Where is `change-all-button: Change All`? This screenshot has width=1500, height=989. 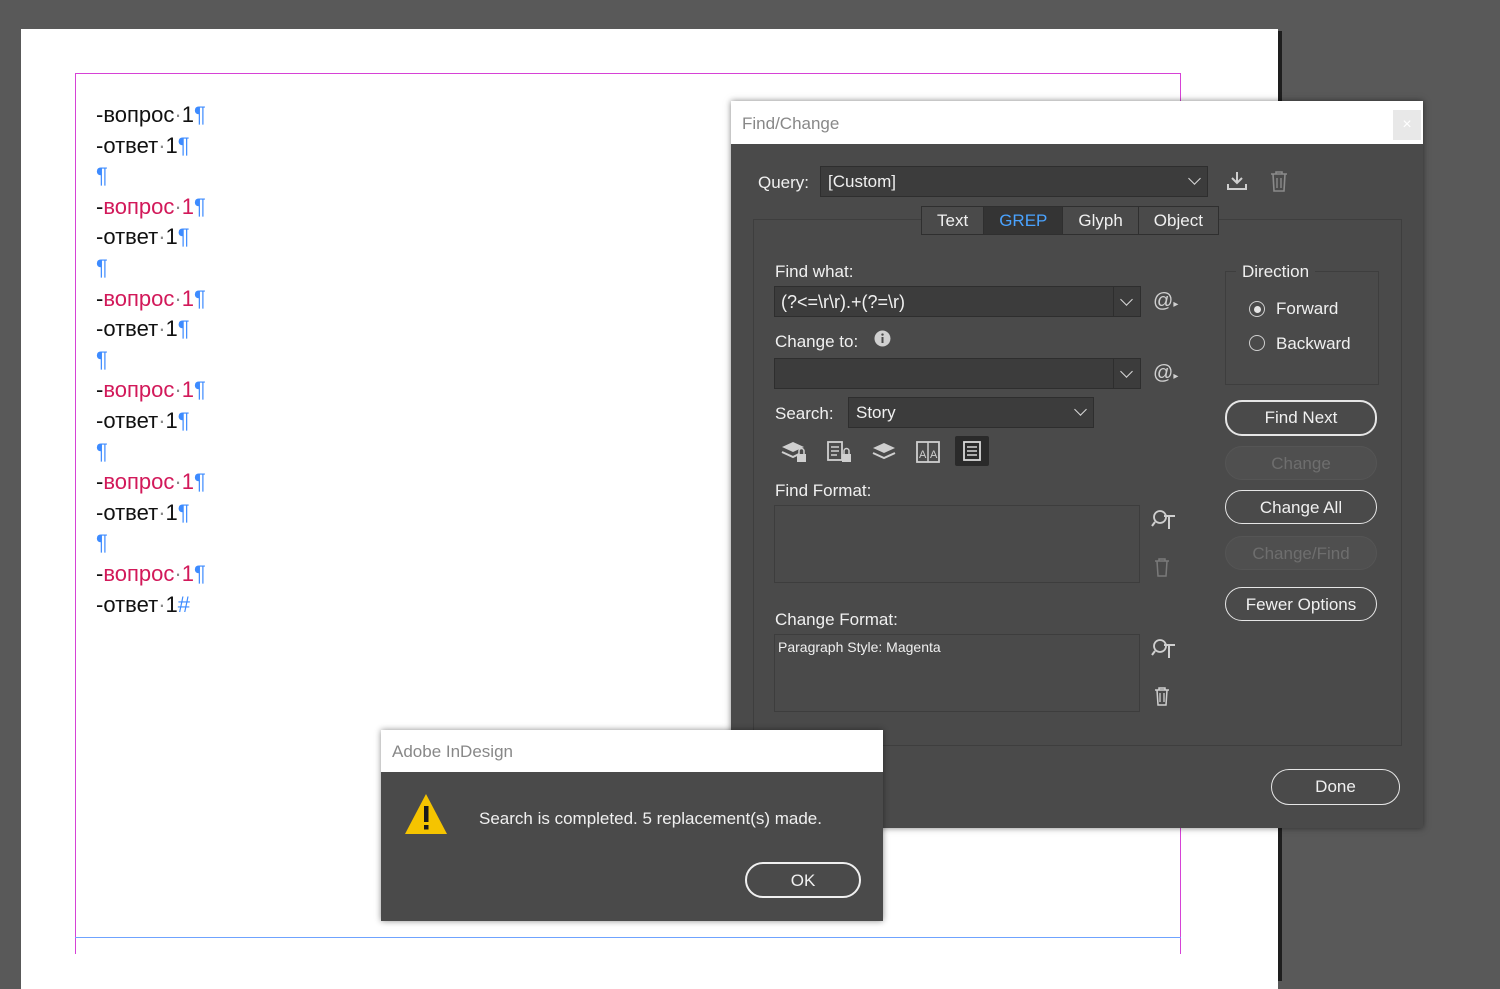 change-all-button: Change All is located at coordinates (1301, 507).